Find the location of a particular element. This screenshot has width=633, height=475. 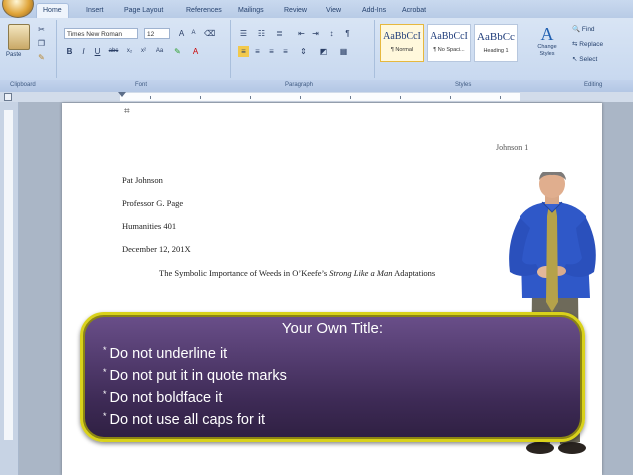

underline-icon: U is located at coordinates (97, 51).